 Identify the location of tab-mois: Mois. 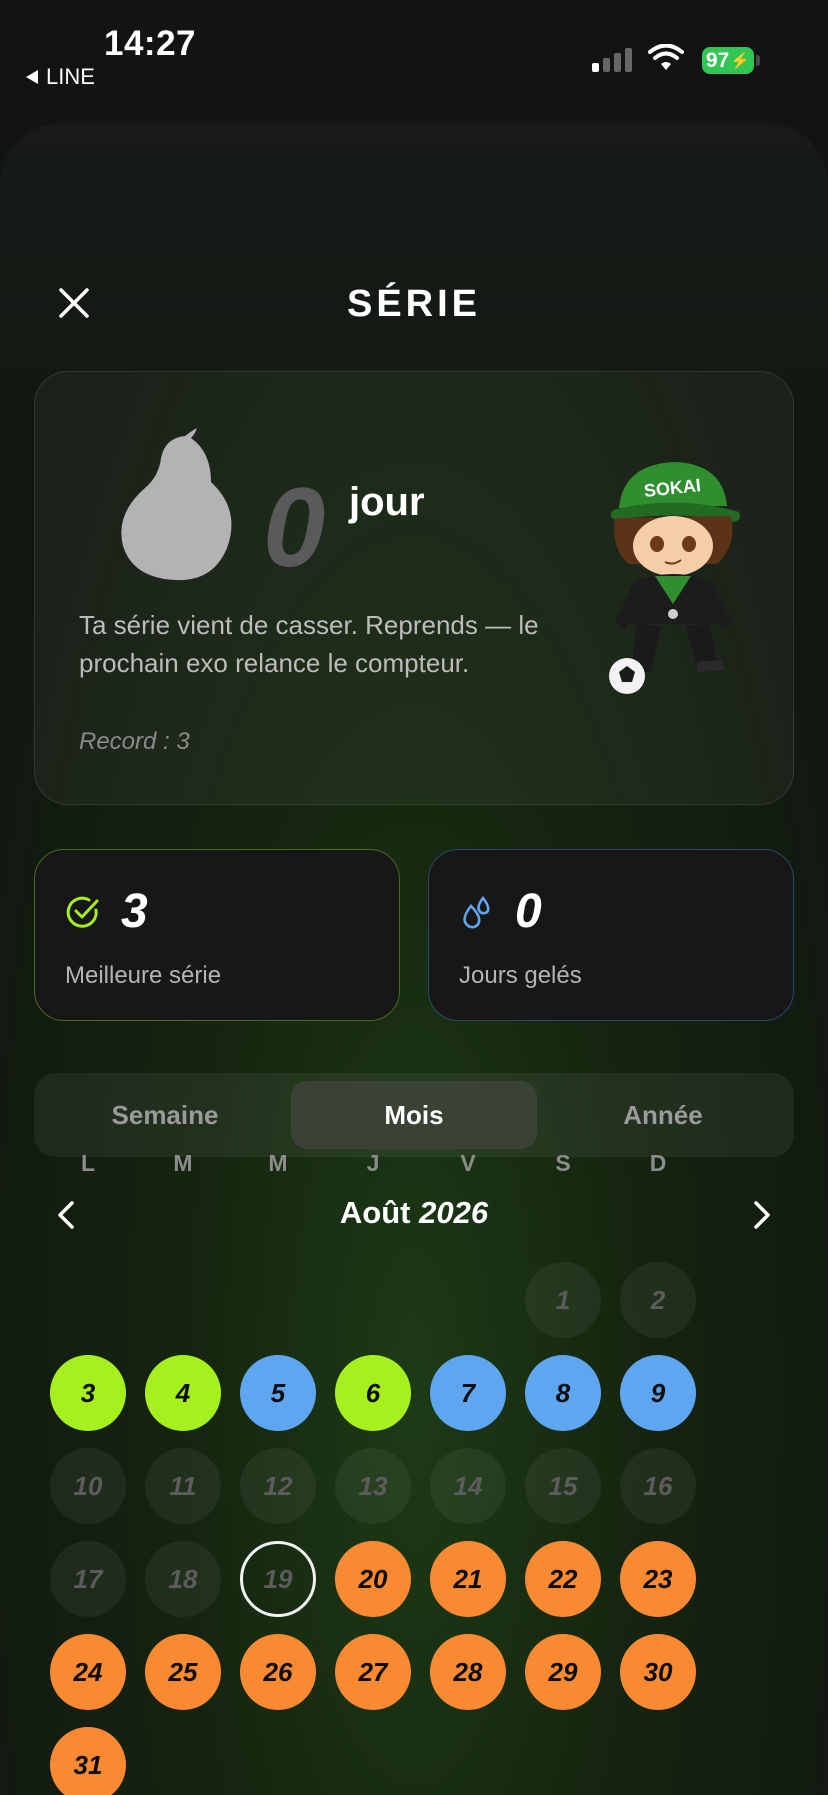
(414, 1115).